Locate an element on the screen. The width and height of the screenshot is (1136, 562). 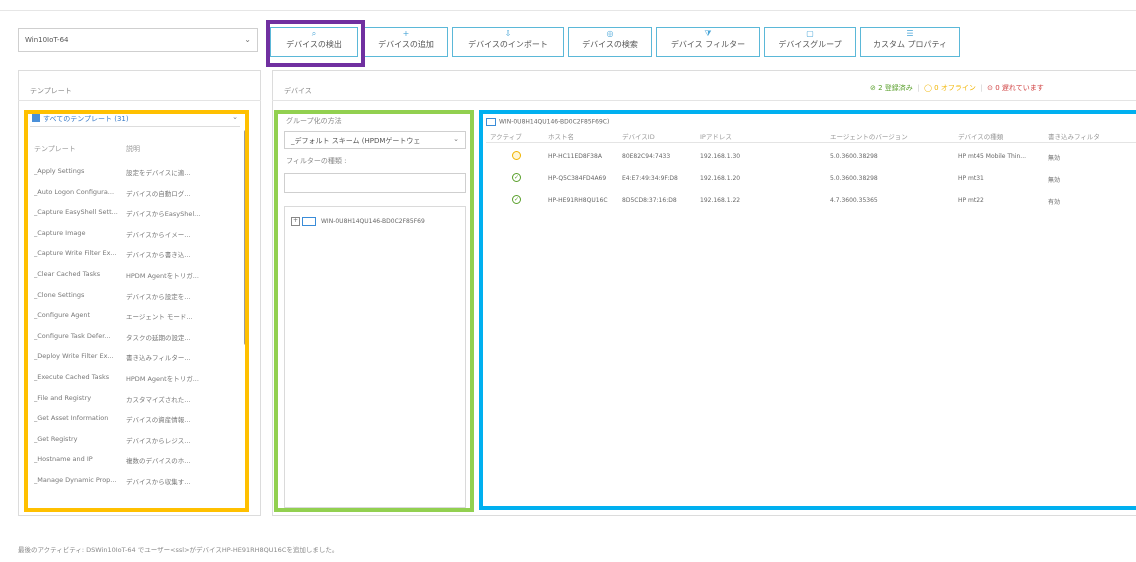
registered-status-icon: ⊘ is located at coordinates (873, 88).